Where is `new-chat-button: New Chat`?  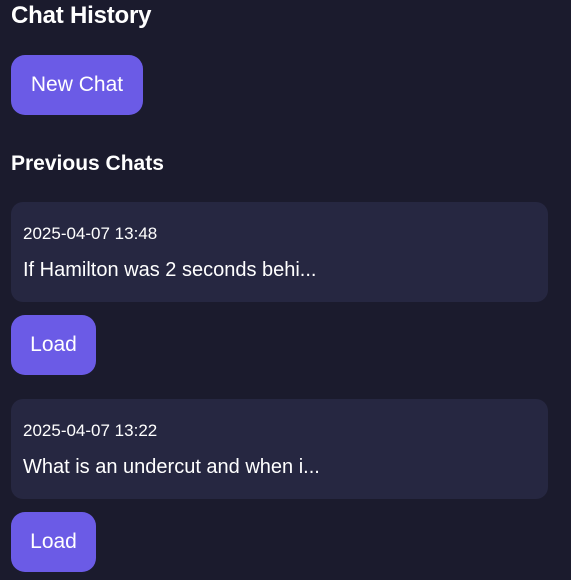 new-chat-button: New Chat is located at coordinates (77, 85).